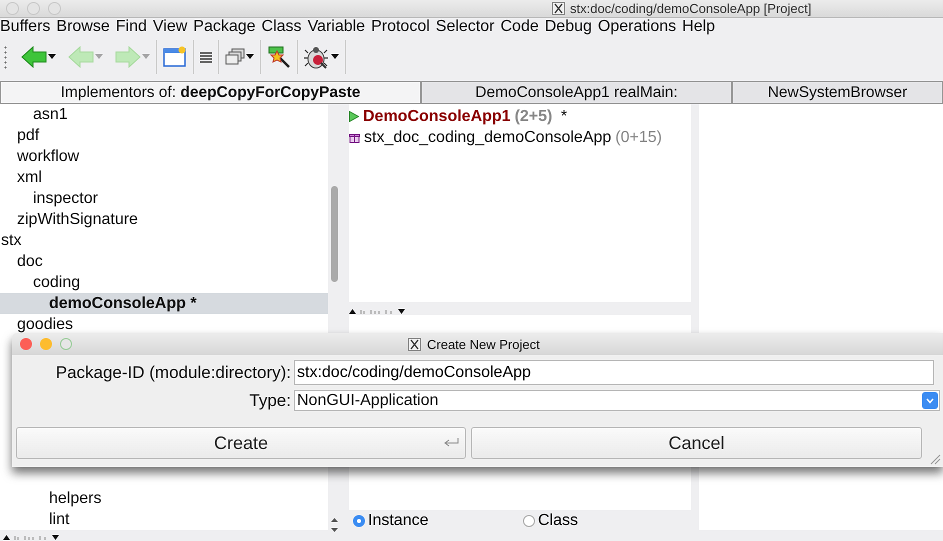  Describe the element at coordinates (403, 27) in the screenshot. I see `menu-item: Protocol` at that location.